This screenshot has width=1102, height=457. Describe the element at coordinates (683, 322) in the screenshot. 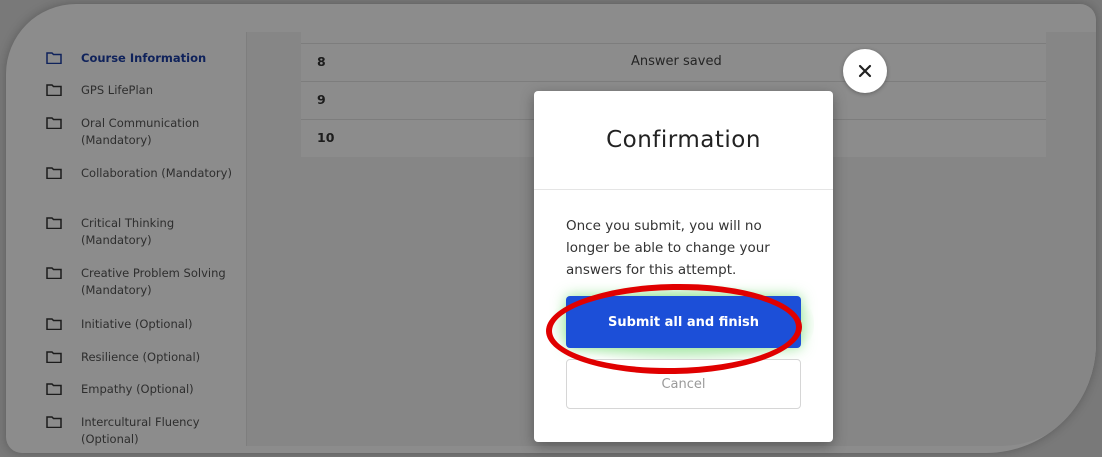

I see `submit-all-and-finish-button: Submit all and finish` at that location.